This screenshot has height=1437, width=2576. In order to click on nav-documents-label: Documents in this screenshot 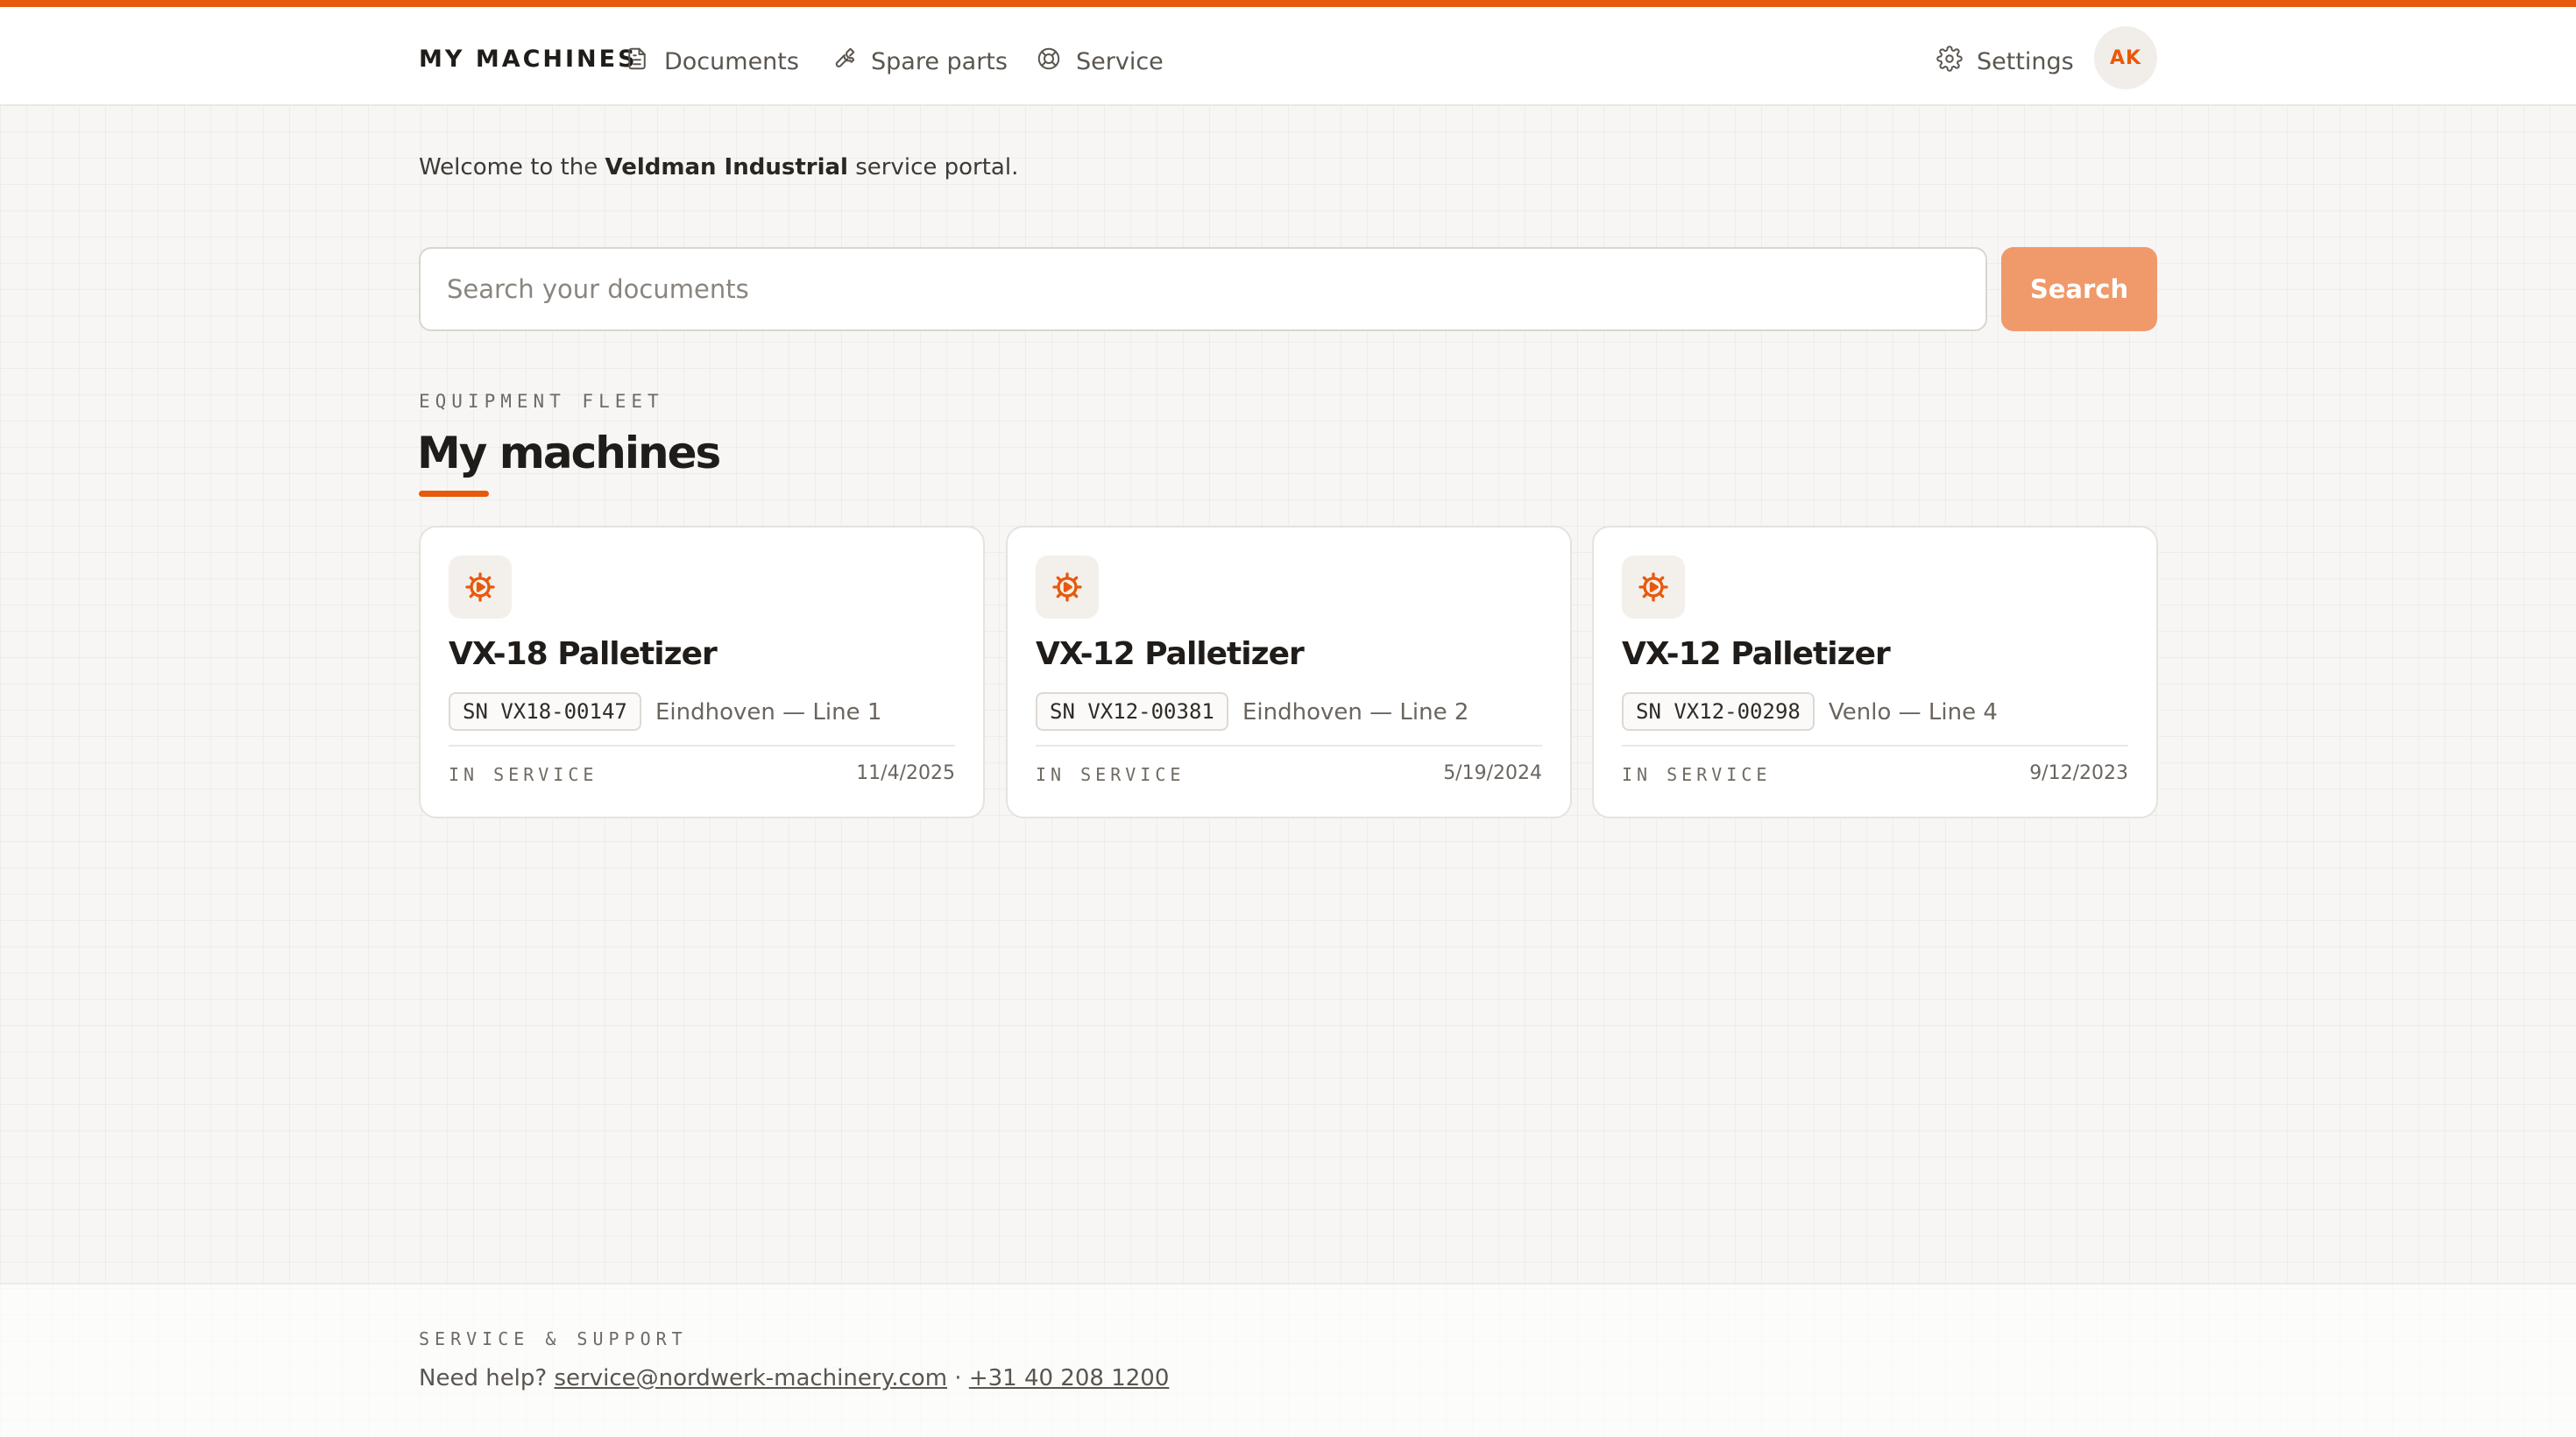, I will do `click(731, 61)`.